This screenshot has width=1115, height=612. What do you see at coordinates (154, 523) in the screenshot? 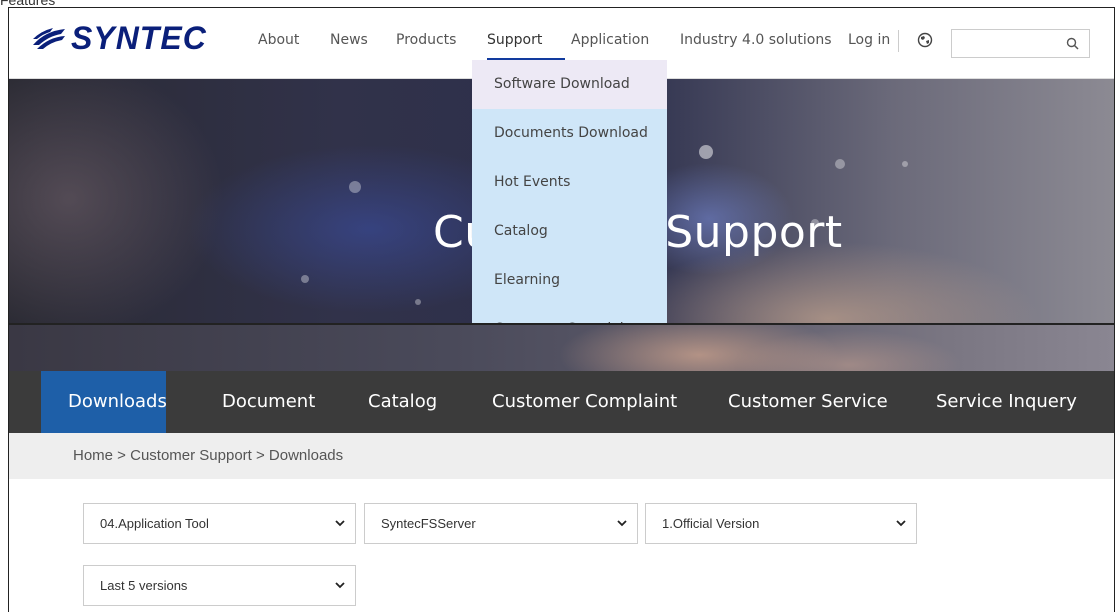
I see `category-select-value: 04.Application Tool` at bounding box center [154, 523].